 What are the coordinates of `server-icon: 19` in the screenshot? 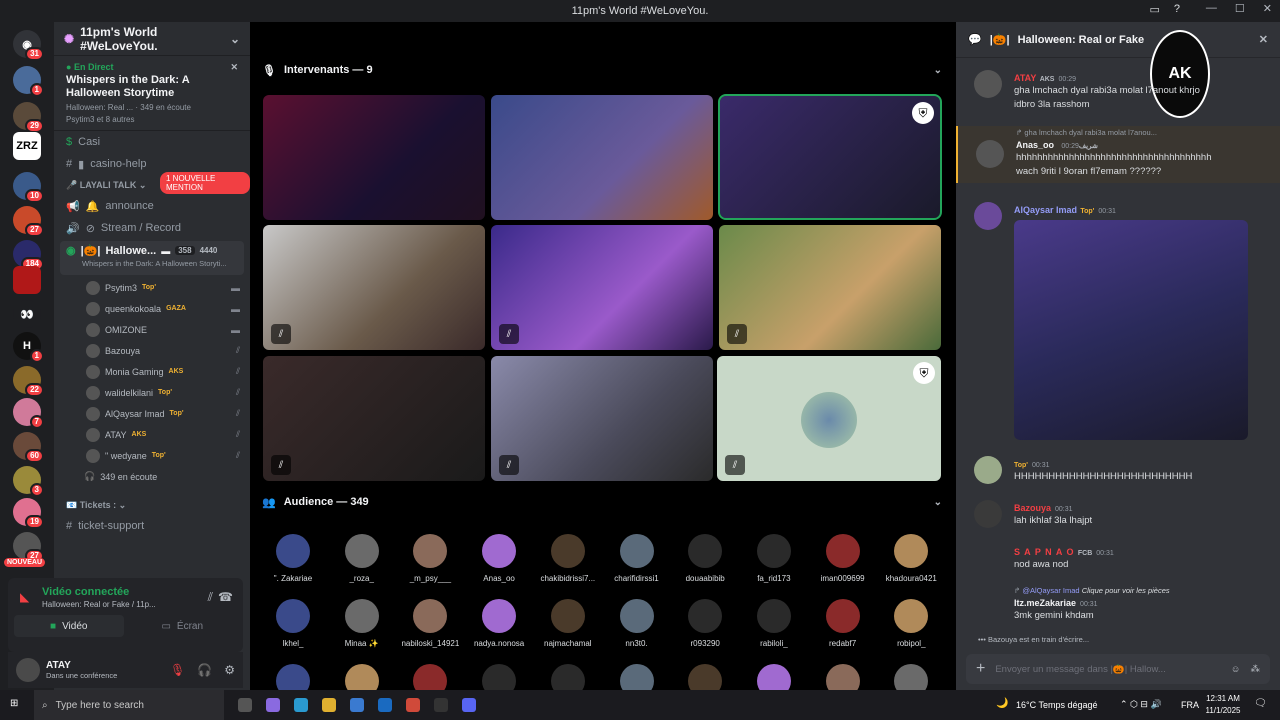 It's located at (28, 513).